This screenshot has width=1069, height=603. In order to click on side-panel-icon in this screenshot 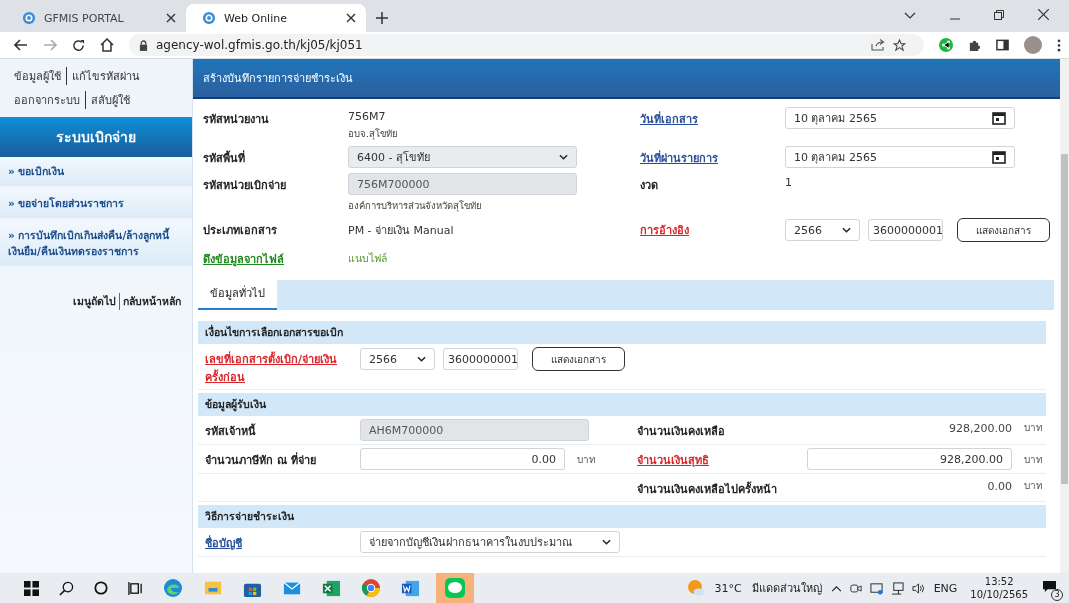, I will do `click(1002, 45)`.